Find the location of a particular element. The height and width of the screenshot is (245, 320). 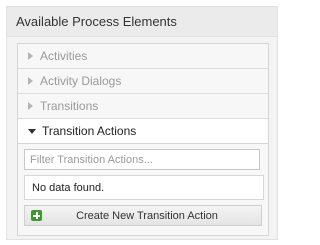

accordion-item-label: Transition Actions is located at coordinates (89, 130).